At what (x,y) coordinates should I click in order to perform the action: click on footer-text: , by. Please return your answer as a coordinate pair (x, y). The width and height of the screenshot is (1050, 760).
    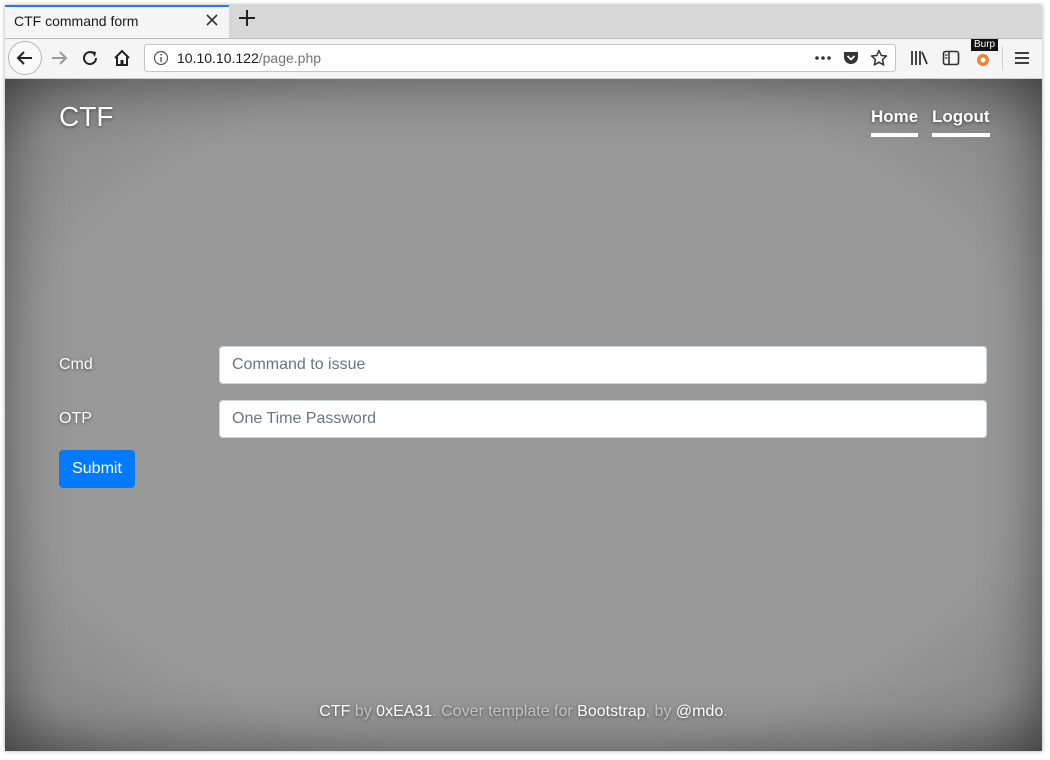
    Looking at the image, I should click on (660, 711).